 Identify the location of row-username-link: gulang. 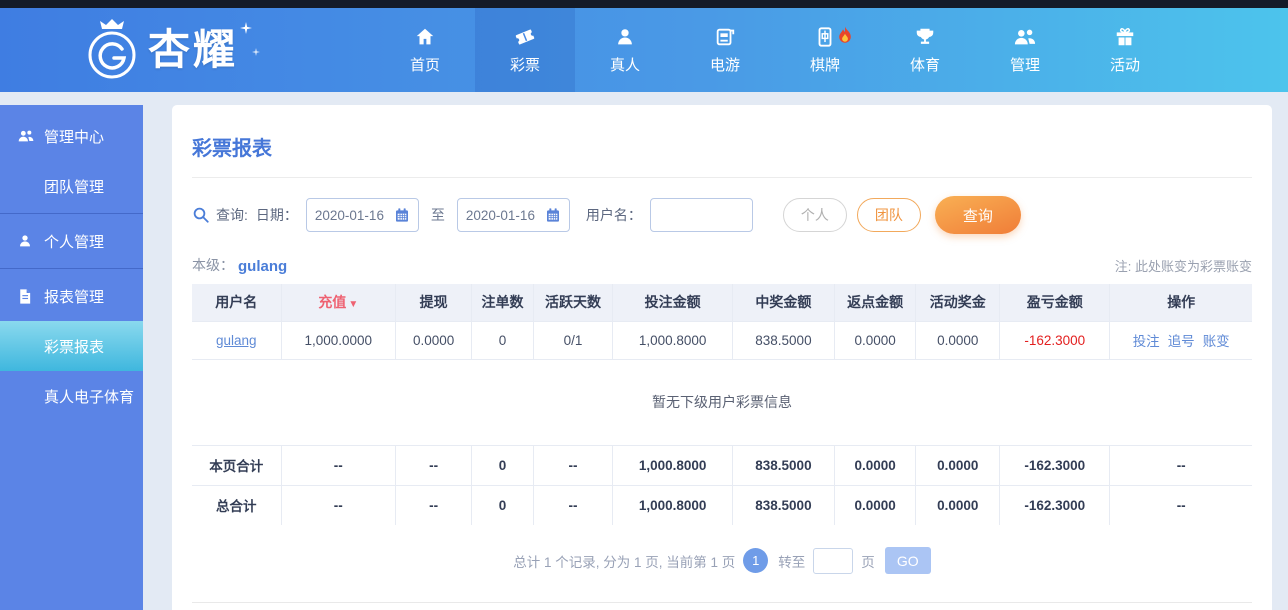
(236, 340).